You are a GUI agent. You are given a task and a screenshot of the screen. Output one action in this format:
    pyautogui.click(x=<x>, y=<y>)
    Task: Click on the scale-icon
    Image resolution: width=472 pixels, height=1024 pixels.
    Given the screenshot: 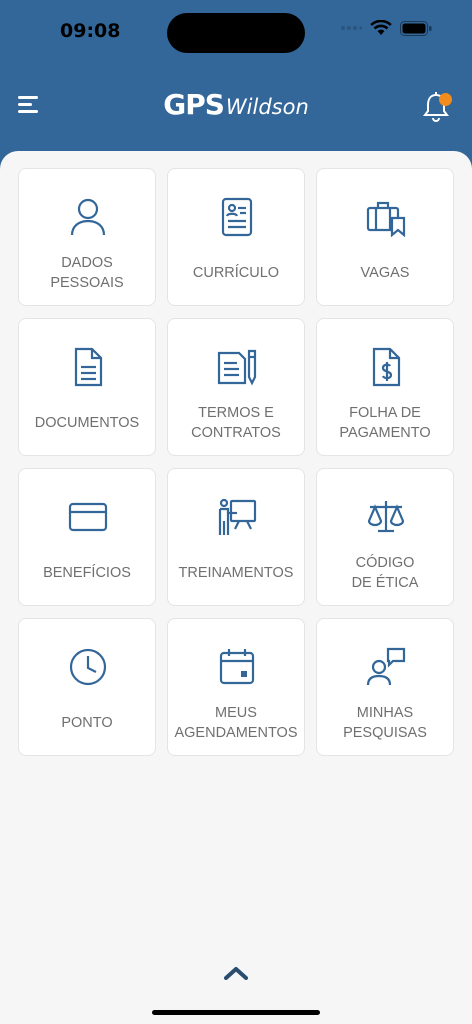 What is the action you would take?
    pyautogui.click(x=386, y=517)
    